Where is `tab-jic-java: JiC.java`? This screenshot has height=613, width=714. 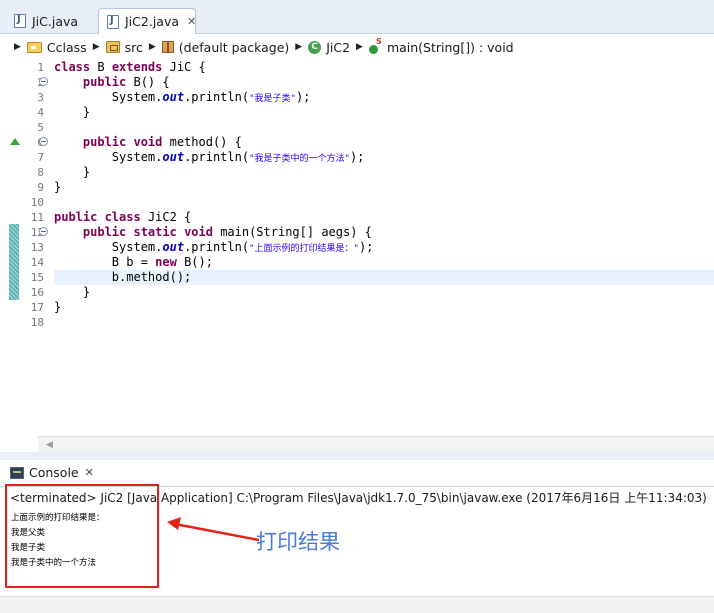 tab-jic-java: JiC.java is located at coordinates (52, 21).